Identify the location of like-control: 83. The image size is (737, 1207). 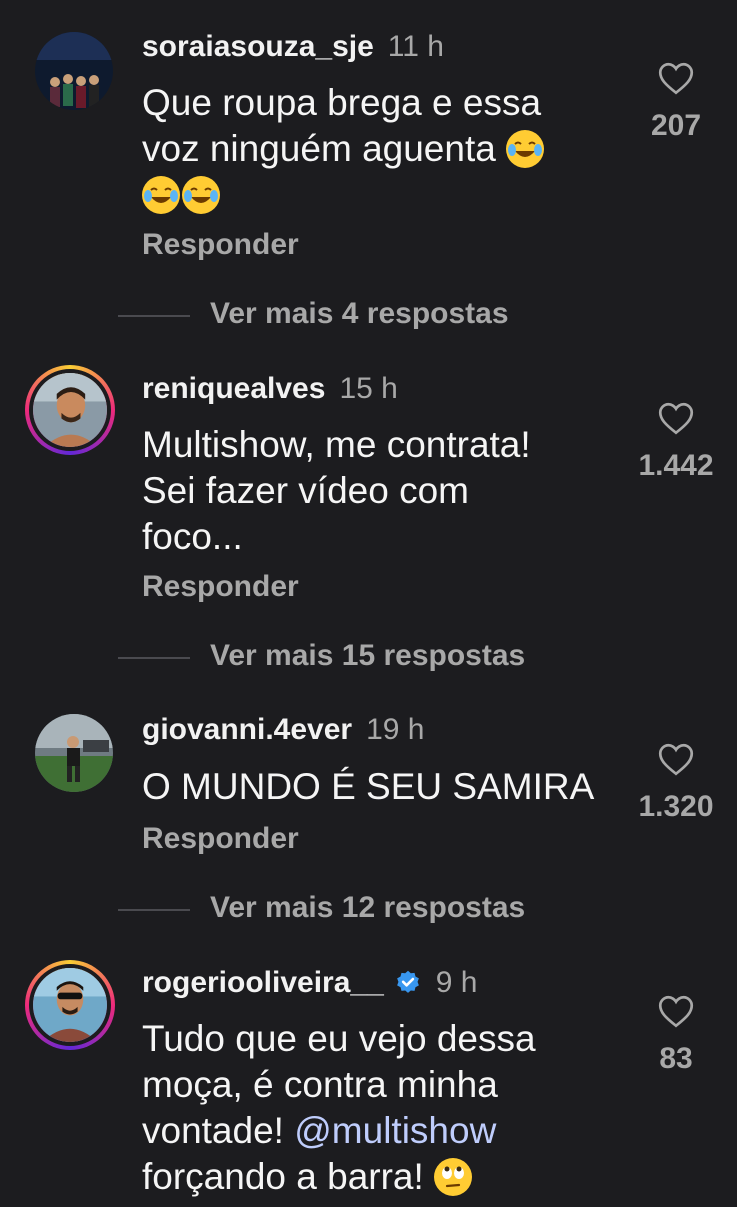
(676, 1035).